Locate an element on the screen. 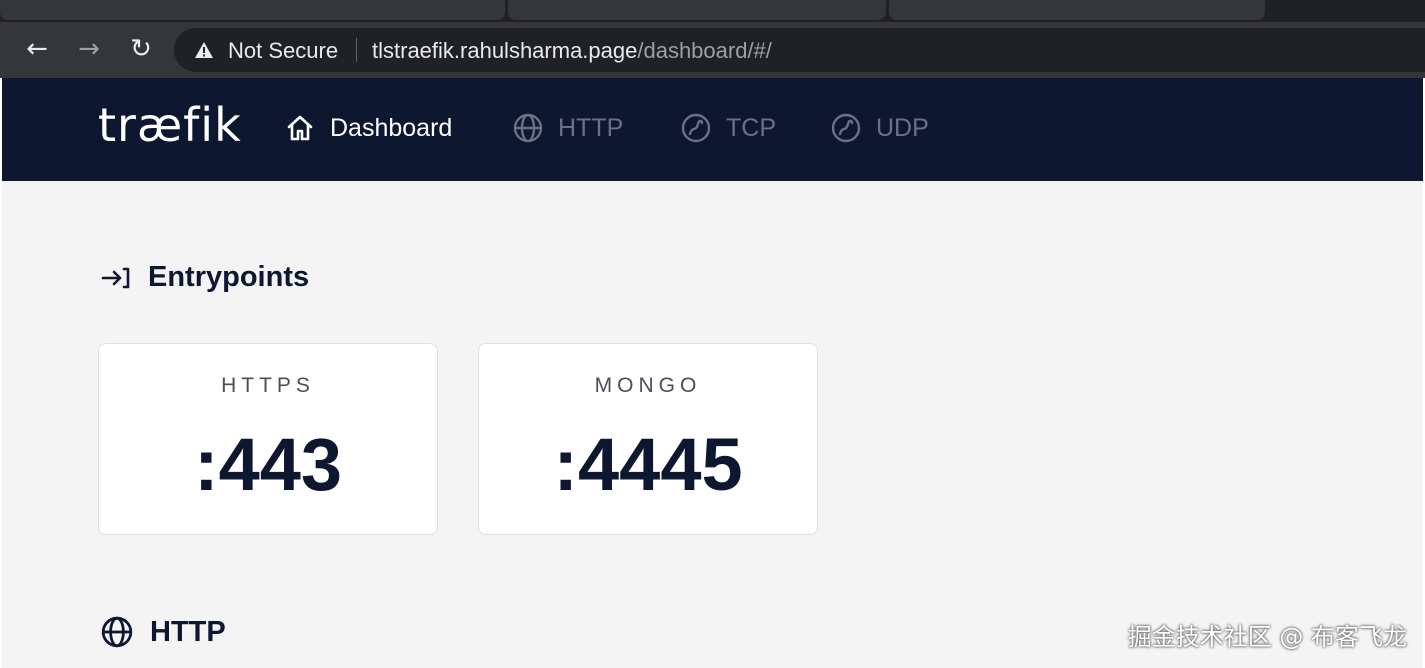  traefik-logo: træfik is located at coordinates (170, 125).